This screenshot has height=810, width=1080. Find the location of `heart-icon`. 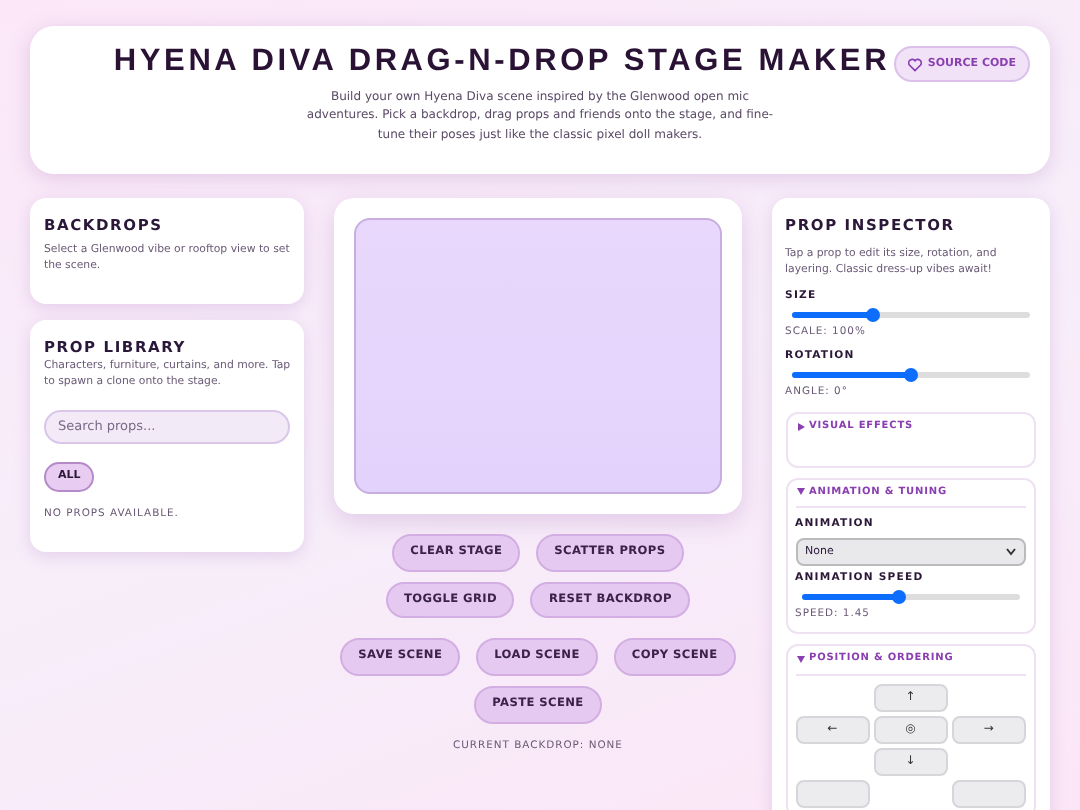

heart-icon is located at coordinates (914, 64).